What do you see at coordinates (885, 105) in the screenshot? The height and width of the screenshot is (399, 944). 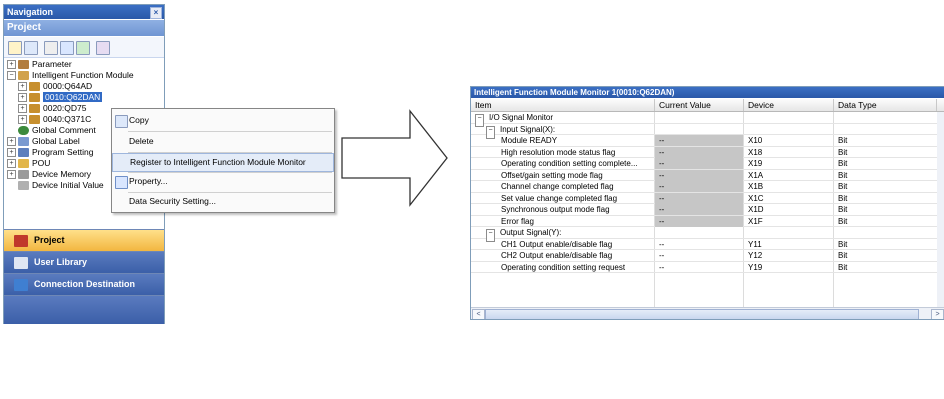 I see `column-header-data-type: Data Type` at bounding box center [885, 105].